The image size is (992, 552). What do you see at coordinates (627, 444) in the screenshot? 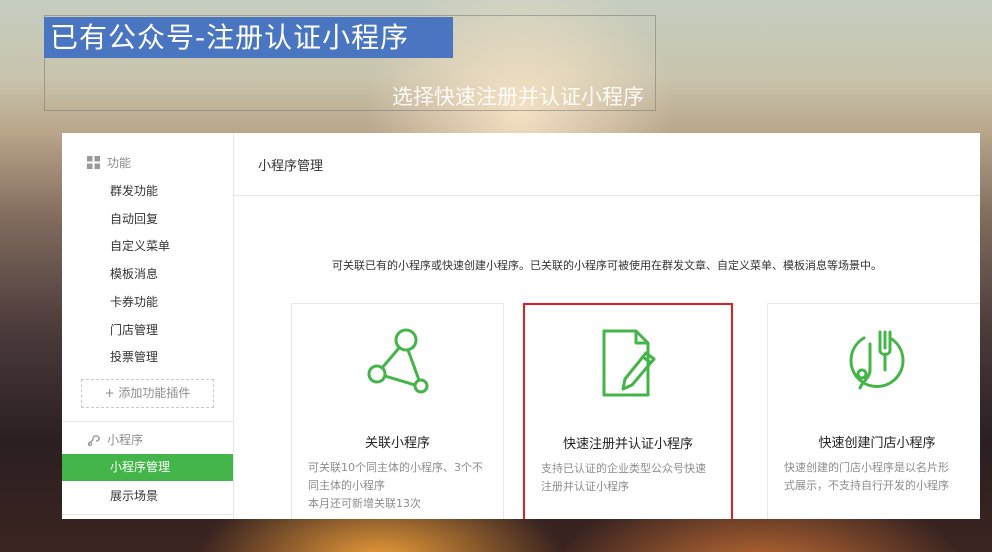
I see `card-title: 快速注册并认证小程序` at bounding box center [627, 444].